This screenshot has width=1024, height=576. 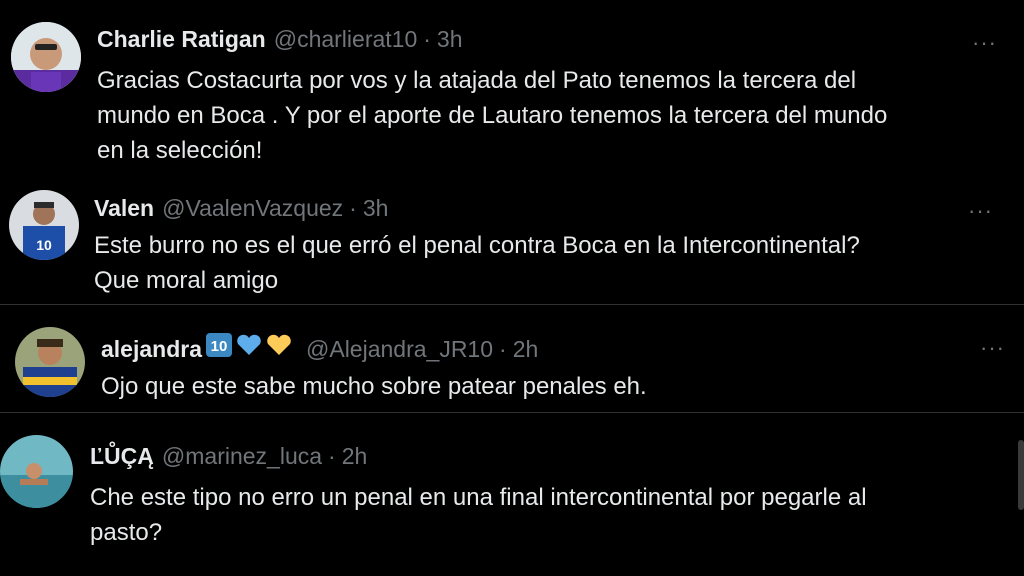 I want to click on author-handle: @Alejandra_JR10, so click(x=399, y=349).